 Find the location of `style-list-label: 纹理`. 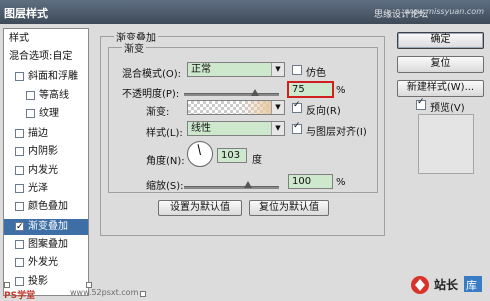

style-list-label: 纹理 is located at coordinates (49, 113).